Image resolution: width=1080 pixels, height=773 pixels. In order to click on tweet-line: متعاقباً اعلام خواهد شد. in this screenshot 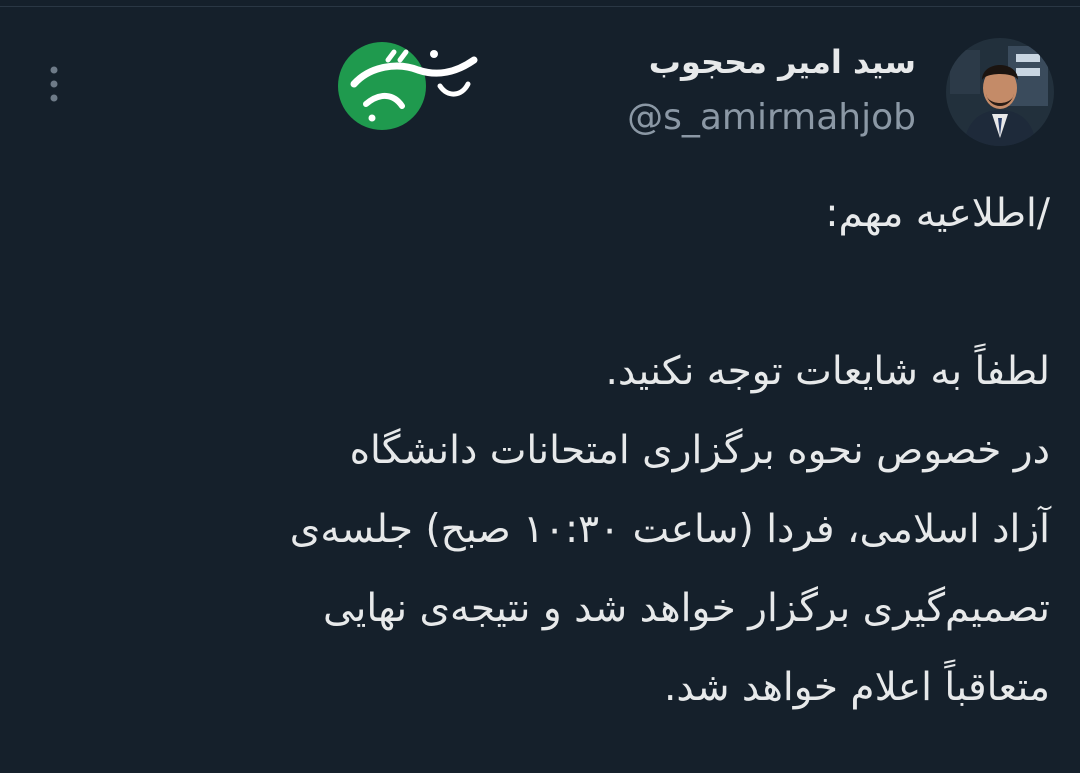, I will do `click(856, 687)`.